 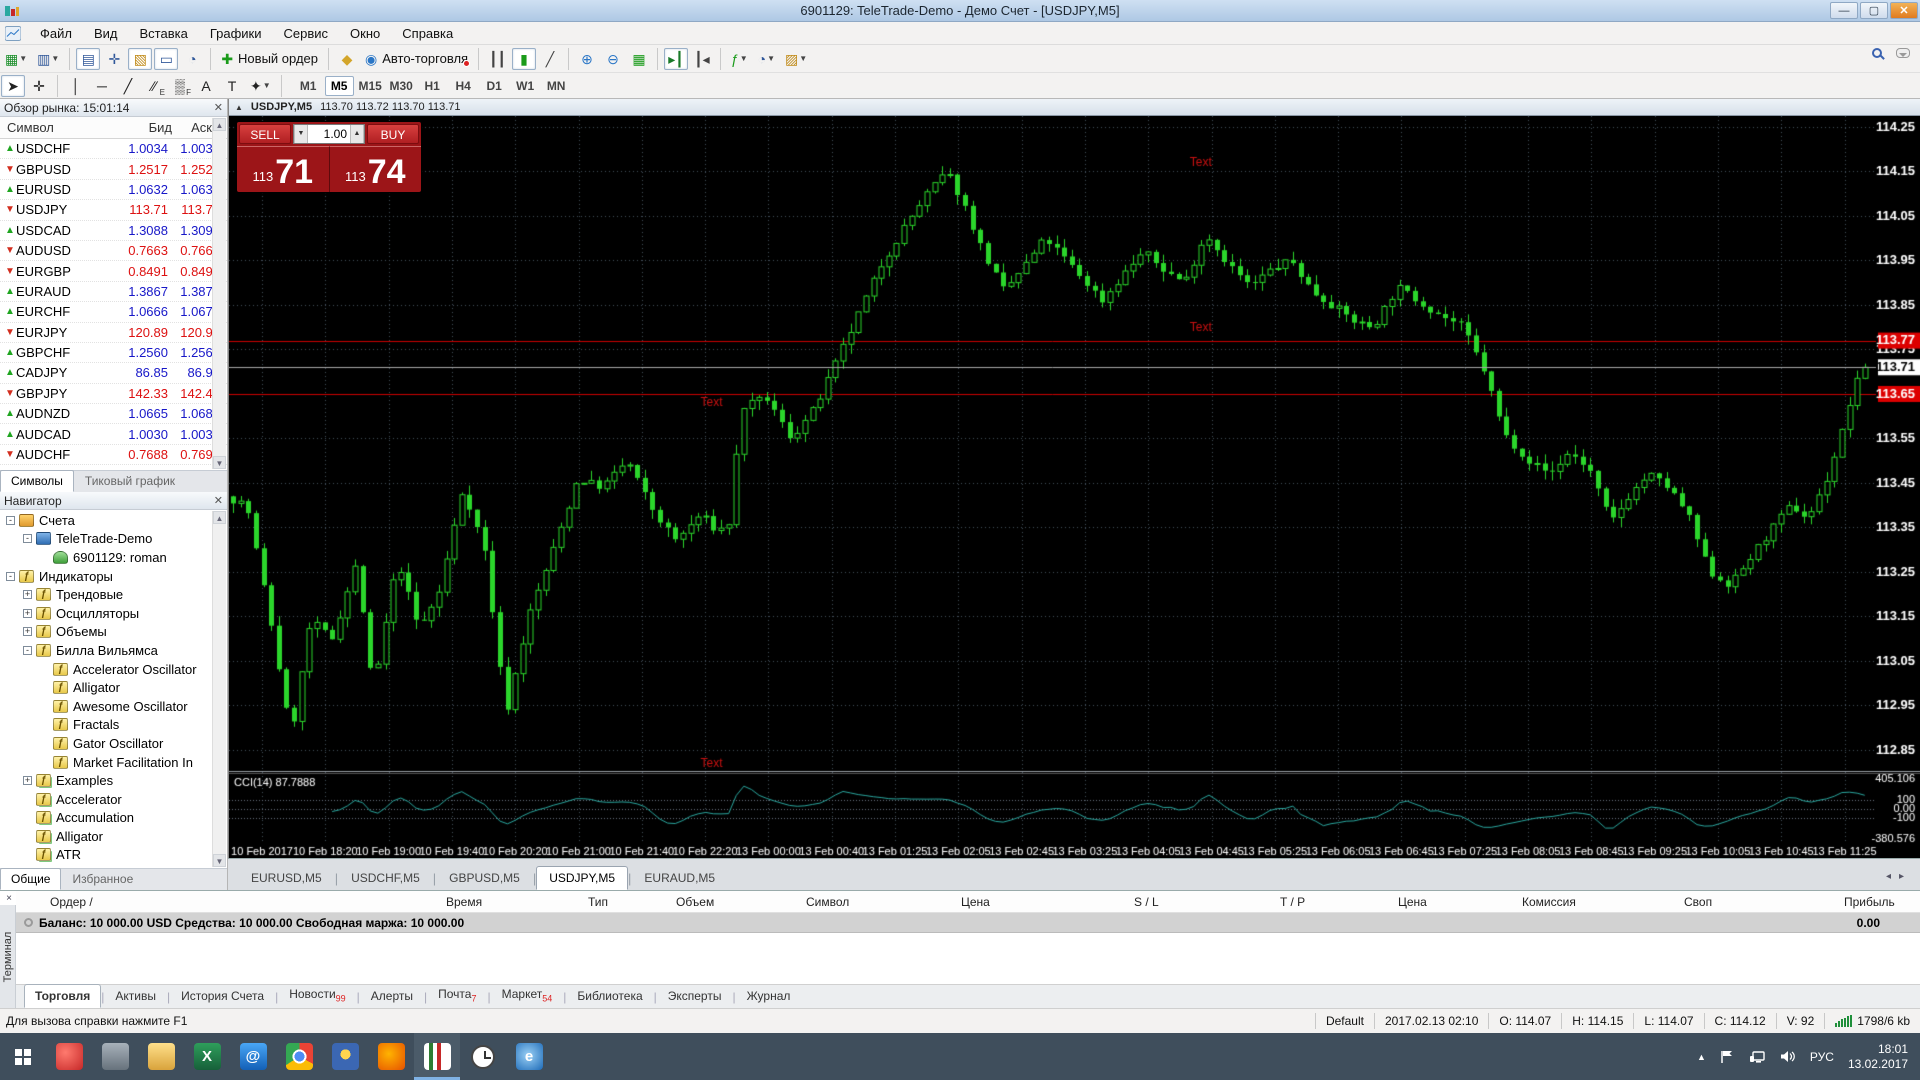 What do you see at coordinates (106, 669) in the screenshot?
I see `tree-item-accelerator-oscillator: ƒ Accelerator Oscillator` at bounding box center [106, 669].